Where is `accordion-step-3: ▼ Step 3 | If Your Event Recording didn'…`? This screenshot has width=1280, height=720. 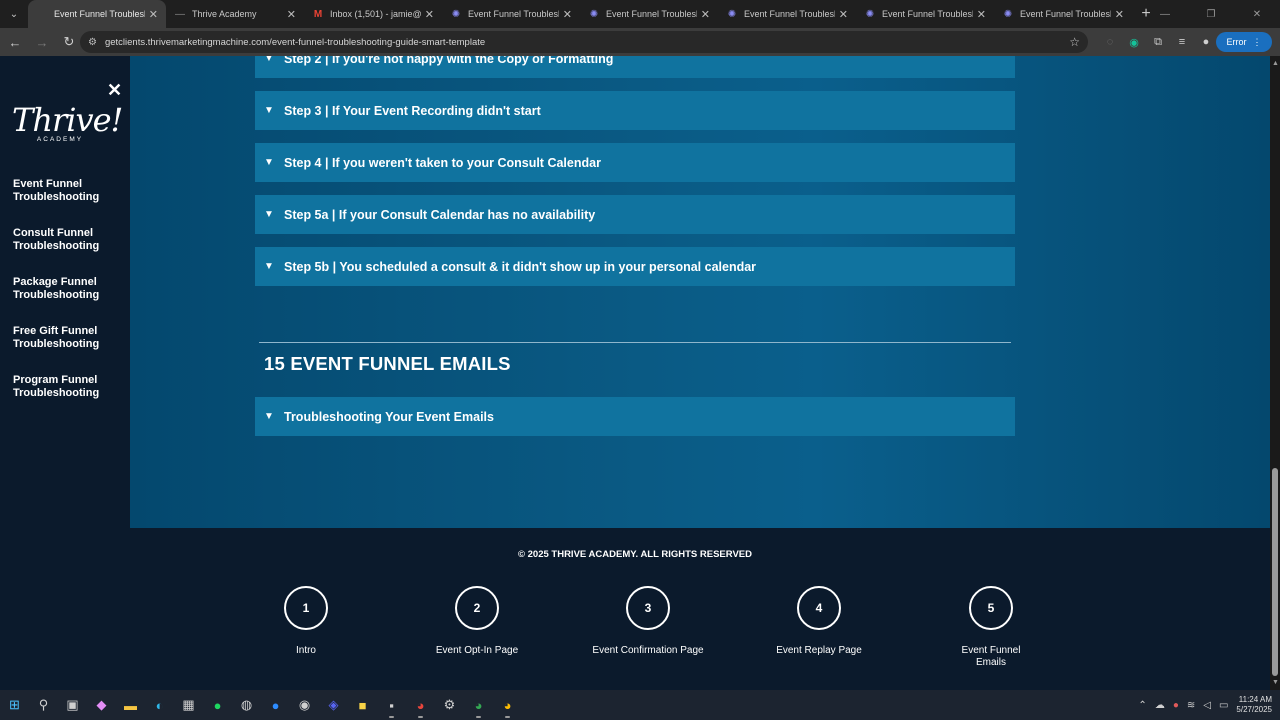 accordion-step-3: ▼ Step 3 | If Your Event Recording didn'… is located at coordinates (635, 110).